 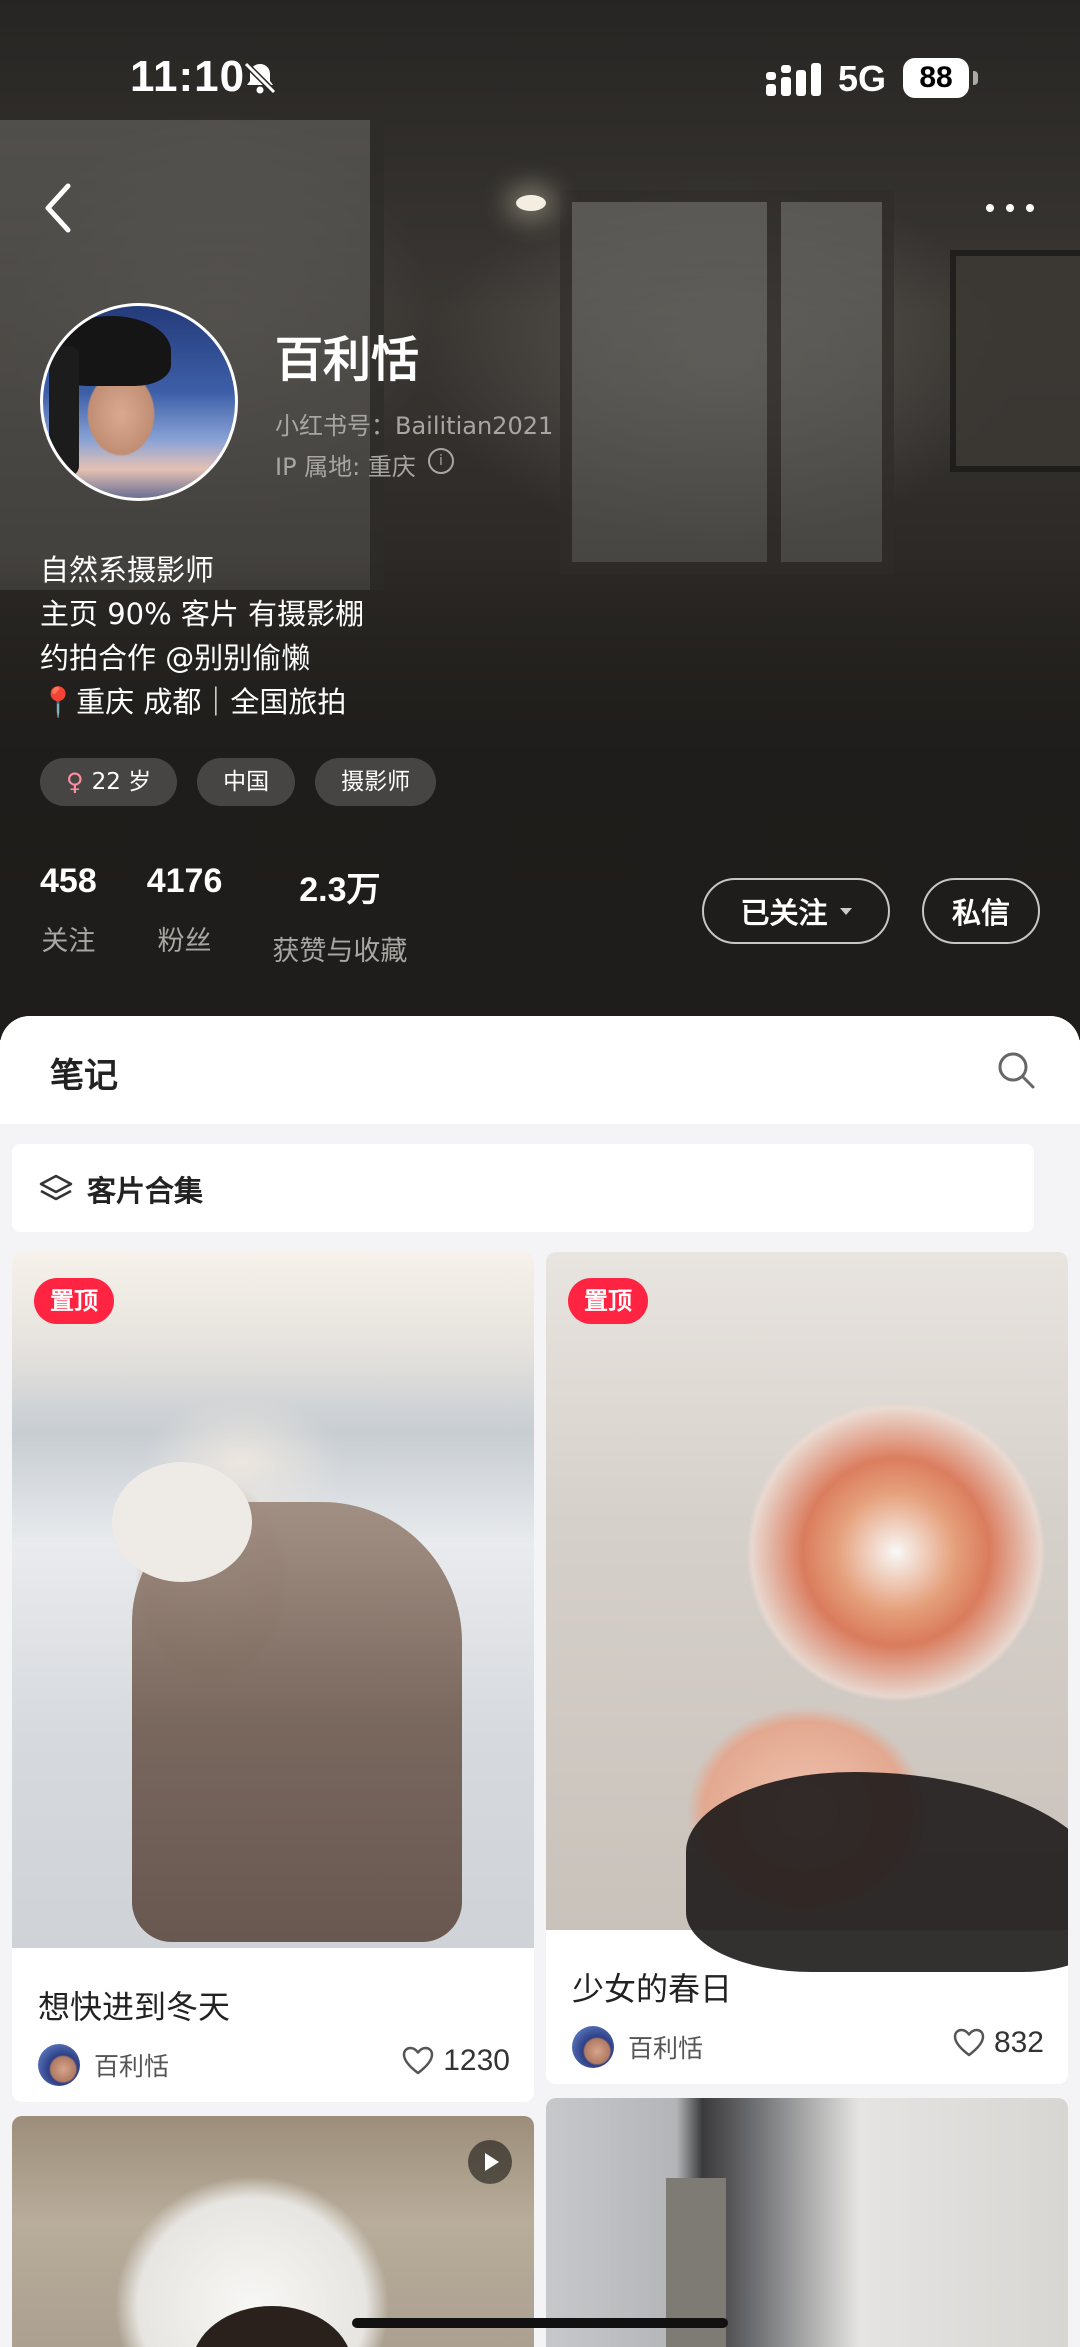 I want to click on stat-followers: 4176 粉丝, so click(x=185, y=915).